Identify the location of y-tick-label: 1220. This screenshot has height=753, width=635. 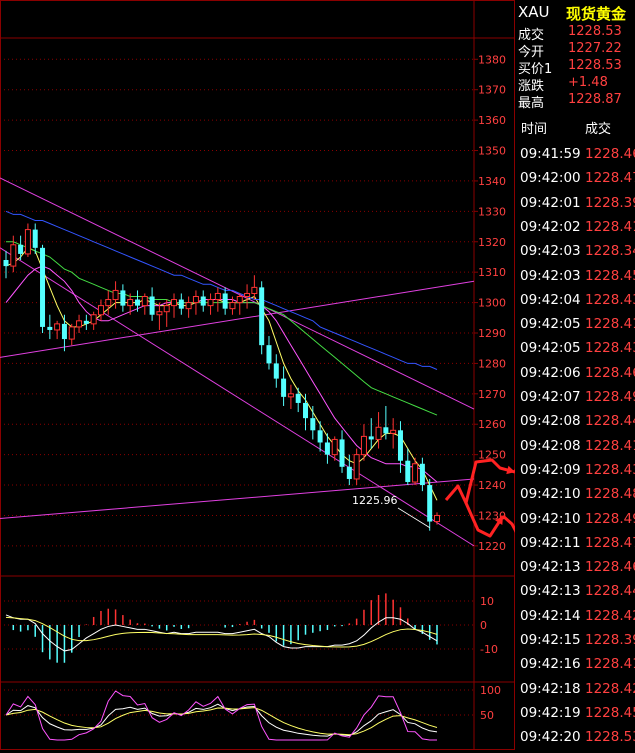
(492, 546).